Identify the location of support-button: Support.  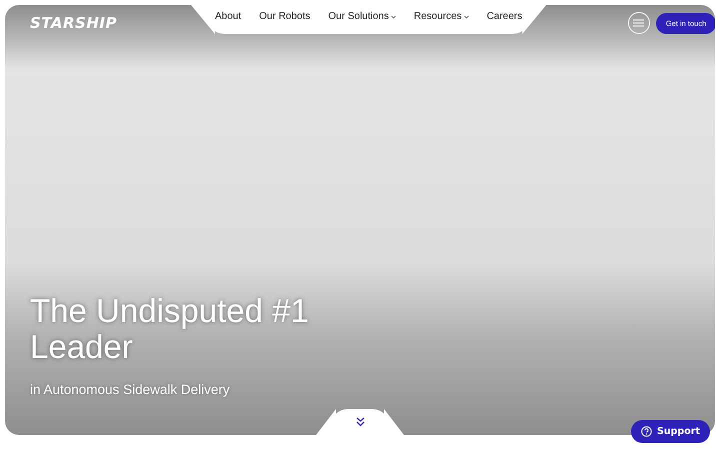
(670, 431).